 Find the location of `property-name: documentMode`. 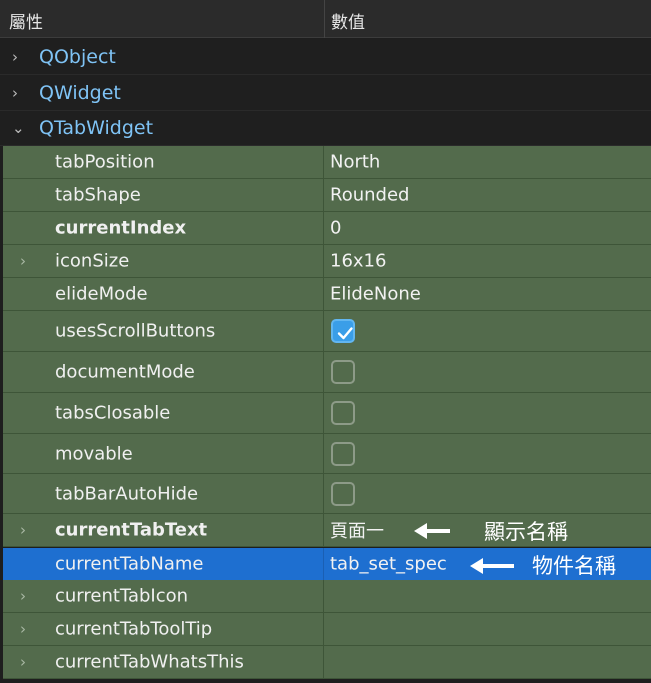

property-name: documentMode is located at coordinates (125, 372).